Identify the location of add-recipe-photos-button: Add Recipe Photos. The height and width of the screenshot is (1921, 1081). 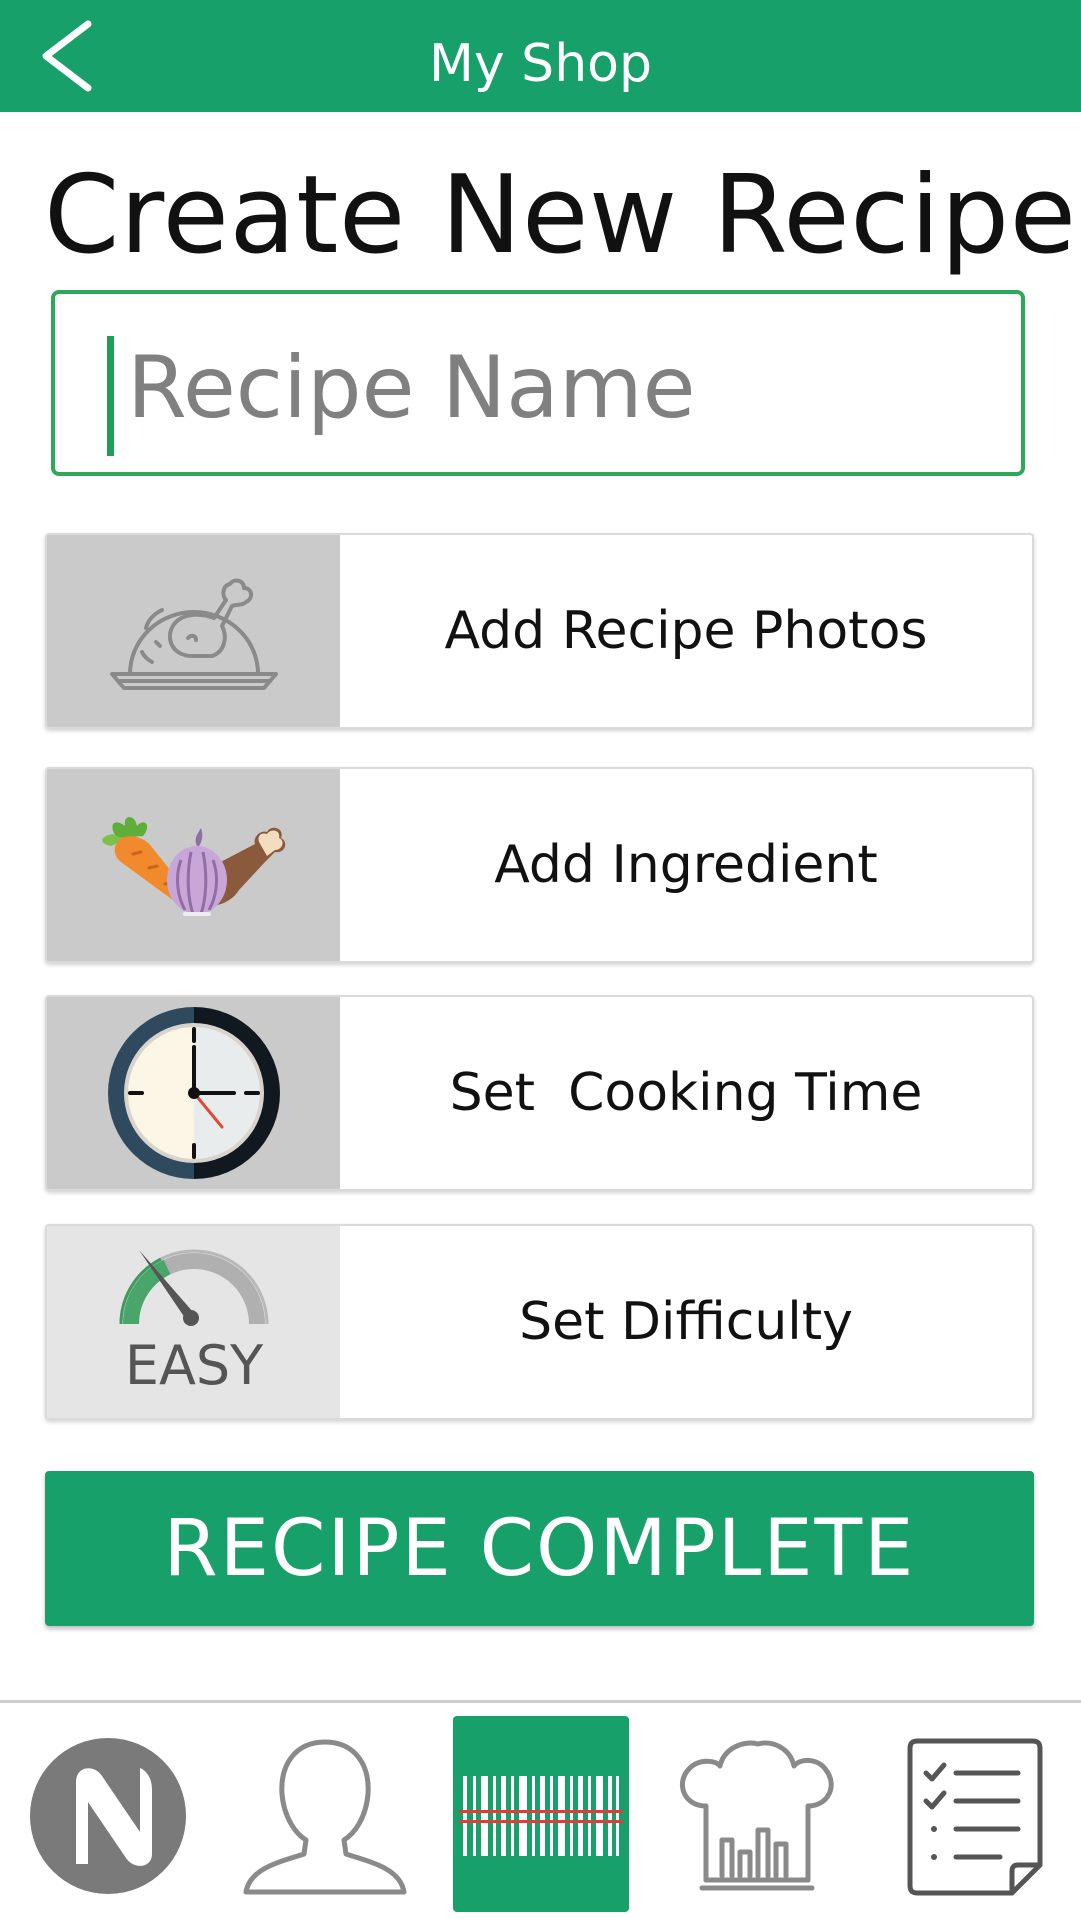
(539, 631).